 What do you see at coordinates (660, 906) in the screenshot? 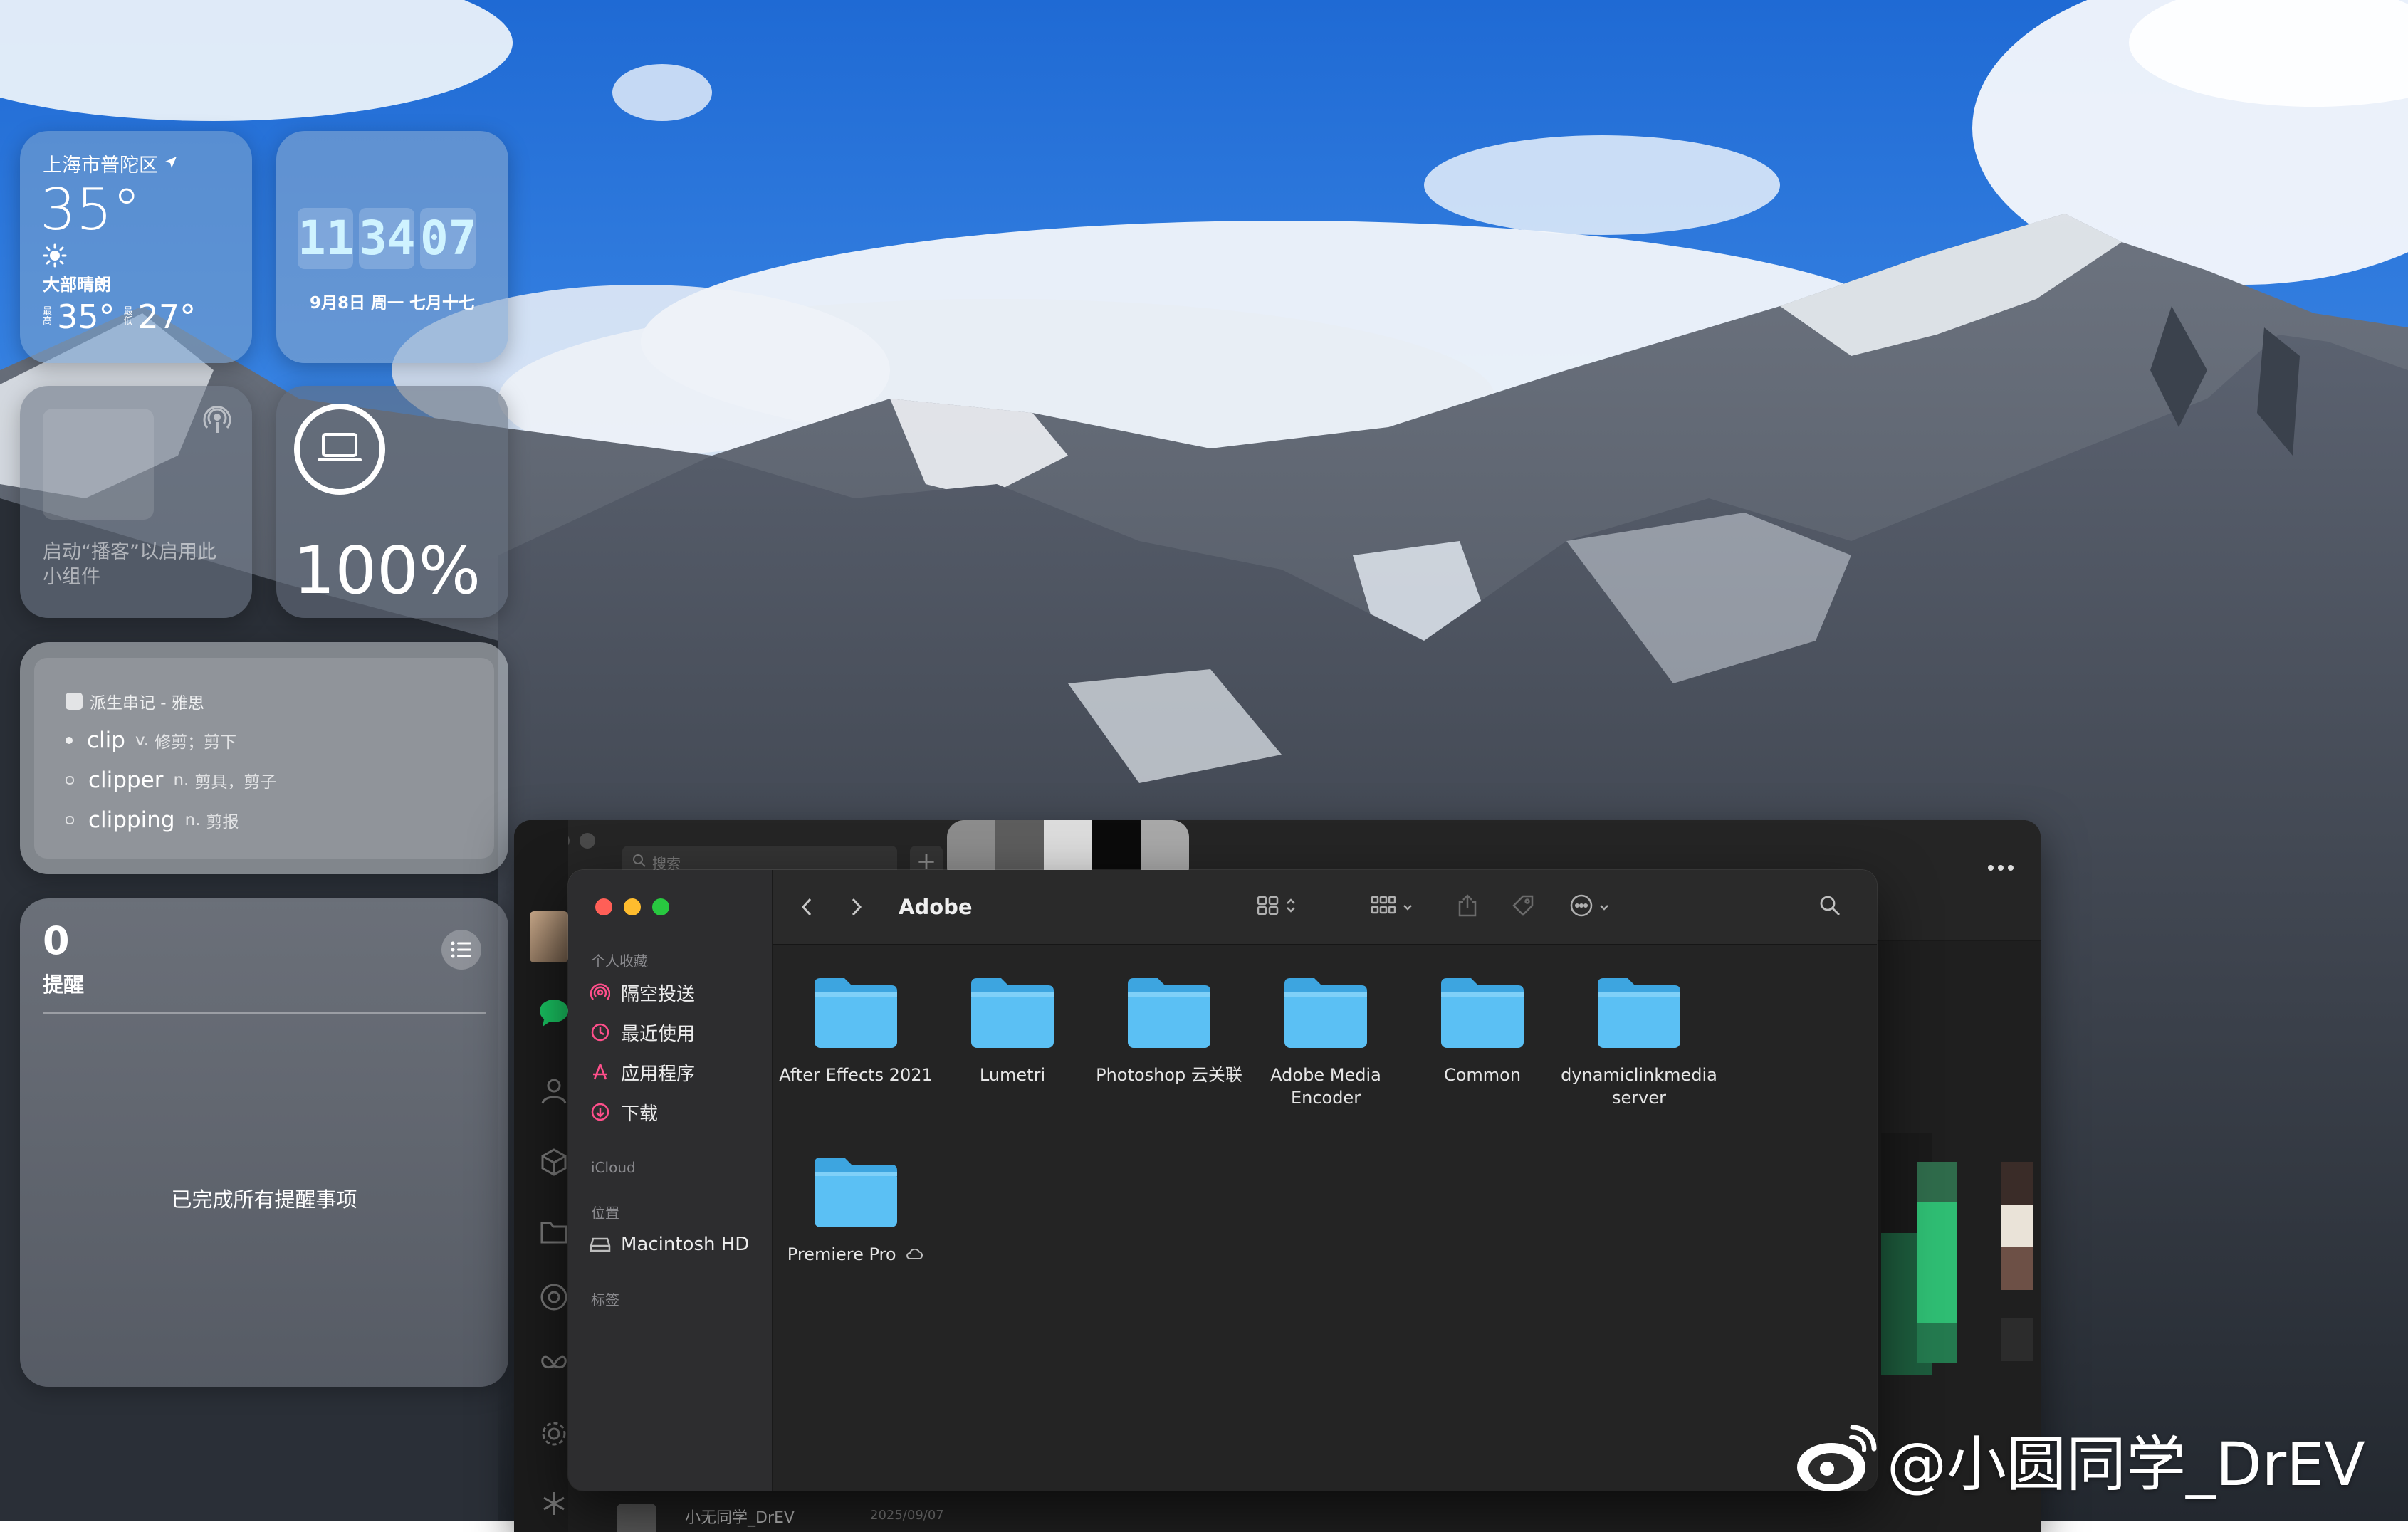
I see `window-zoom-button` at bounding box center [660, 906].